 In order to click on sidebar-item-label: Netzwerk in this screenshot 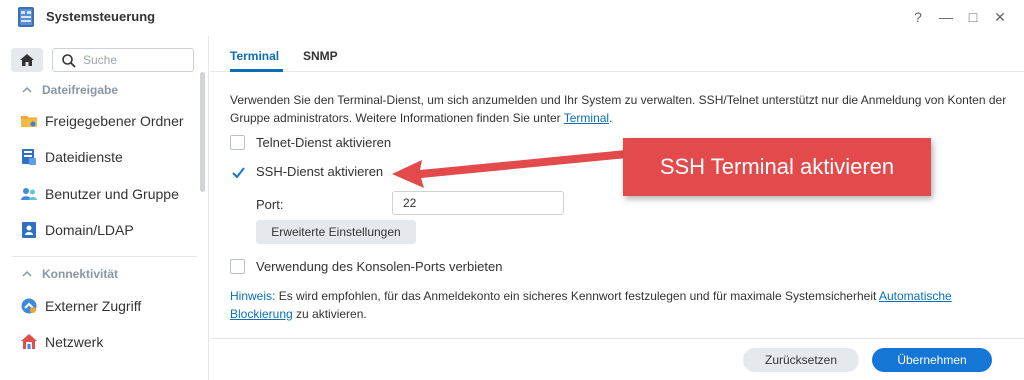, I will do `click(74, 342)`.